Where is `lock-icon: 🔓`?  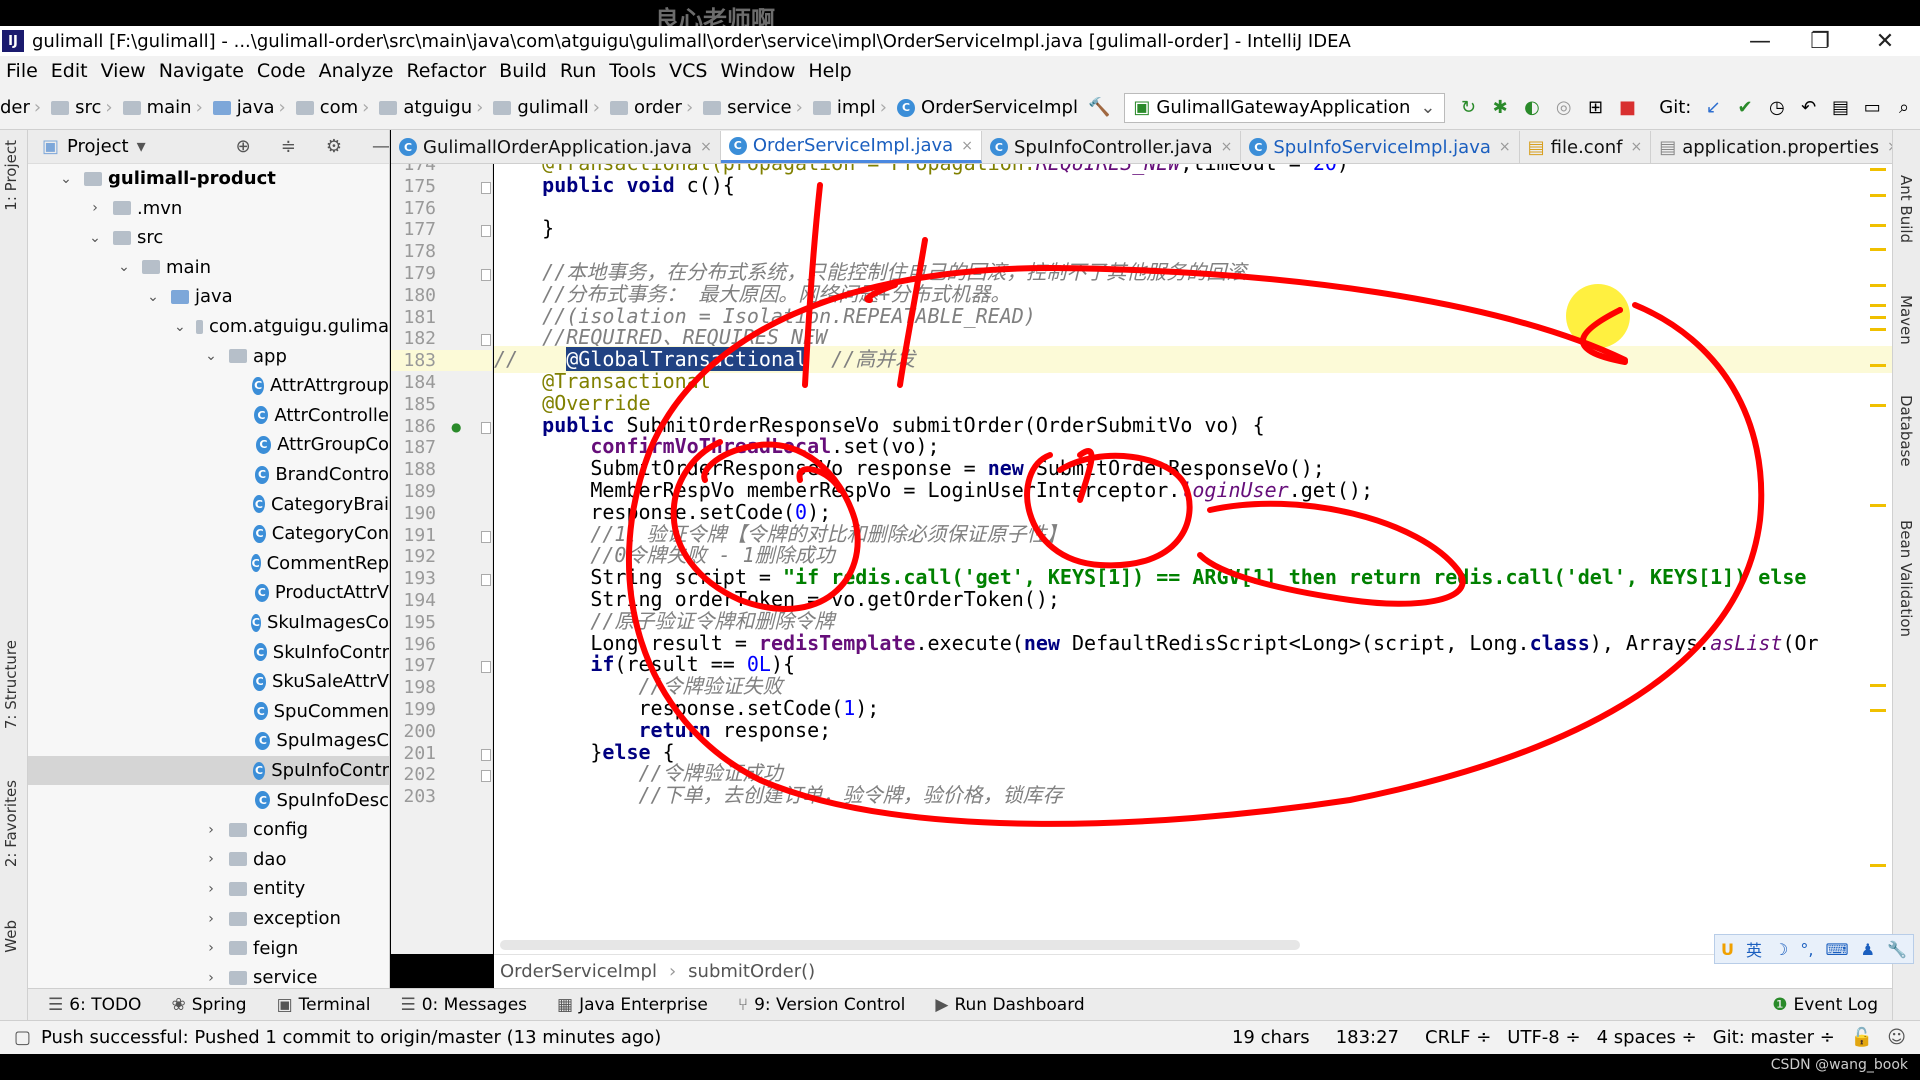
lock-icon: 🔓 is located at coordinates (1862, 1037).